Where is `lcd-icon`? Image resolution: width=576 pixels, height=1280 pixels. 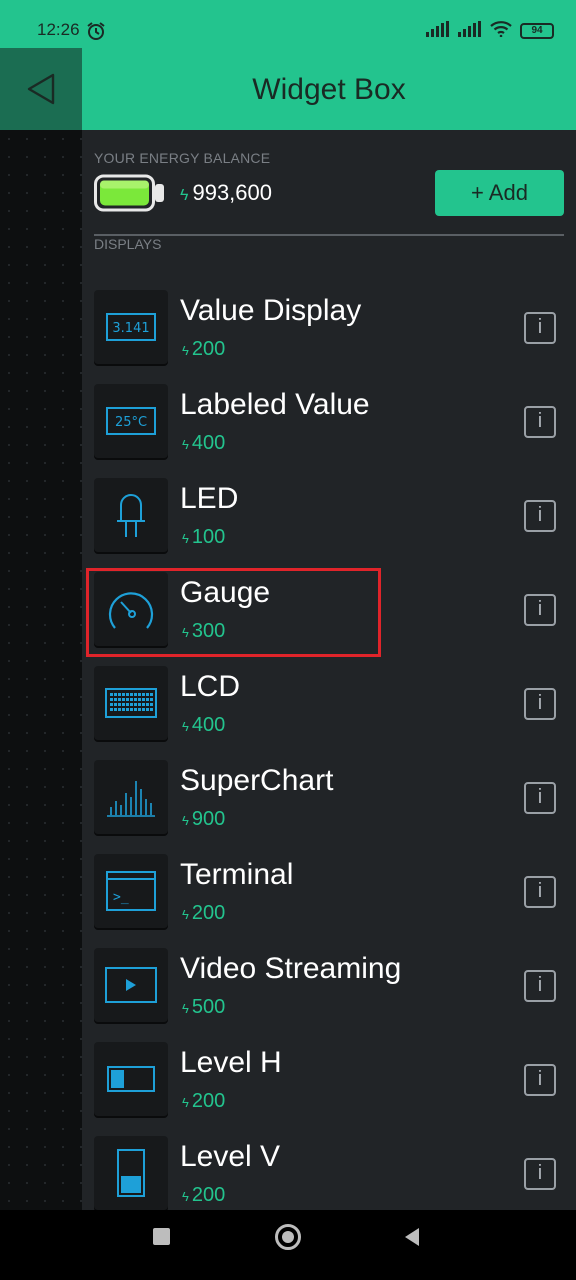 lcd-icon is located at coordinates (131, 703).